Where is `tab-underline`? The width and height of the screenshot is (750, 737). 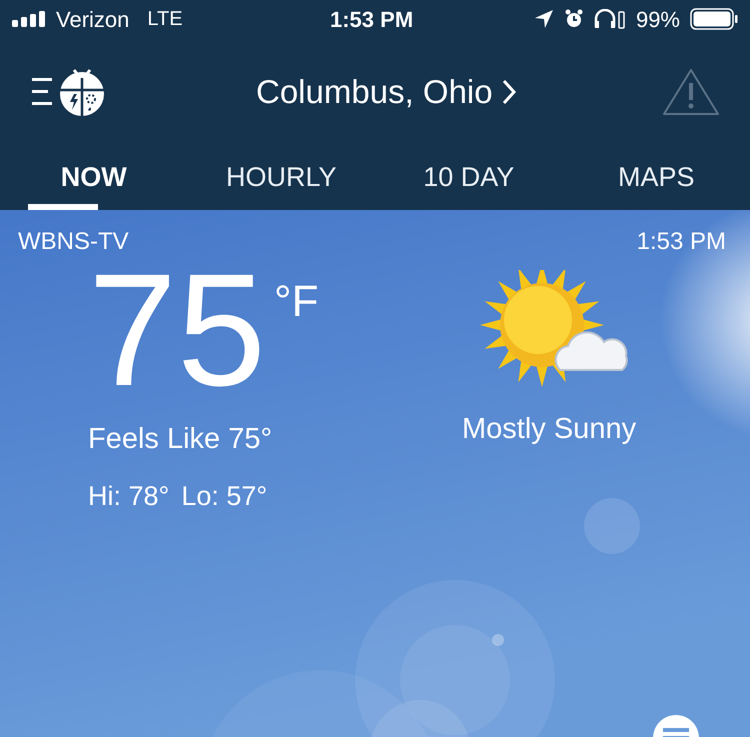
tab-underline is located at coordinates (63, 207).